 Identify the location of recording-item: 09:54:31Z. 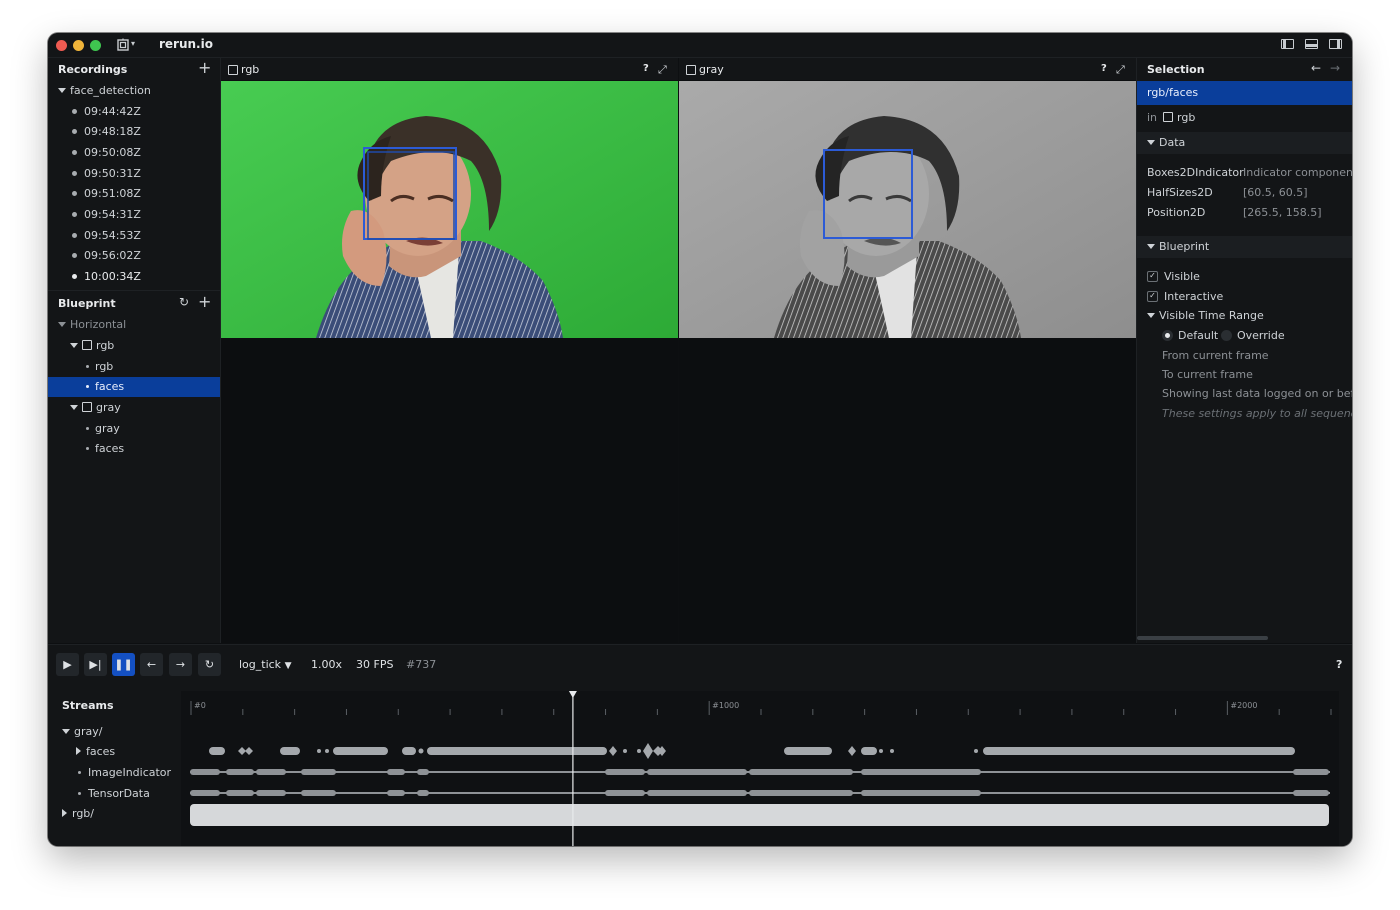
(106, 215).